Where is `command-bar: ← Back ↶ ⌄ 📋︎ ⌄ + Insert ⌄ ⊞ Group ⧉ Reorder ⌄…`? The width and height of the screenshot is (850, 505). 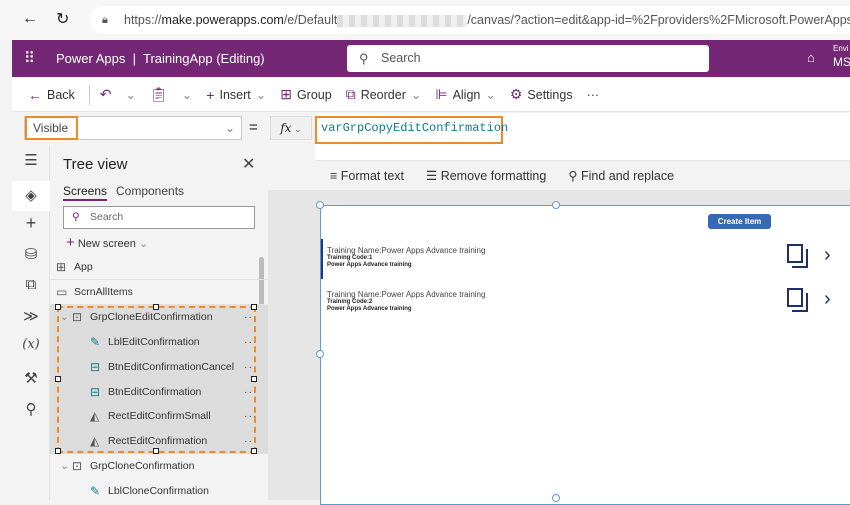 command-bar: ← Back ↶ ⌄ 📋︎ ⌄ + Insert ⌄ ⊞ Group ⧉ Reorder ⌄… is located at coordinates (431, 95).